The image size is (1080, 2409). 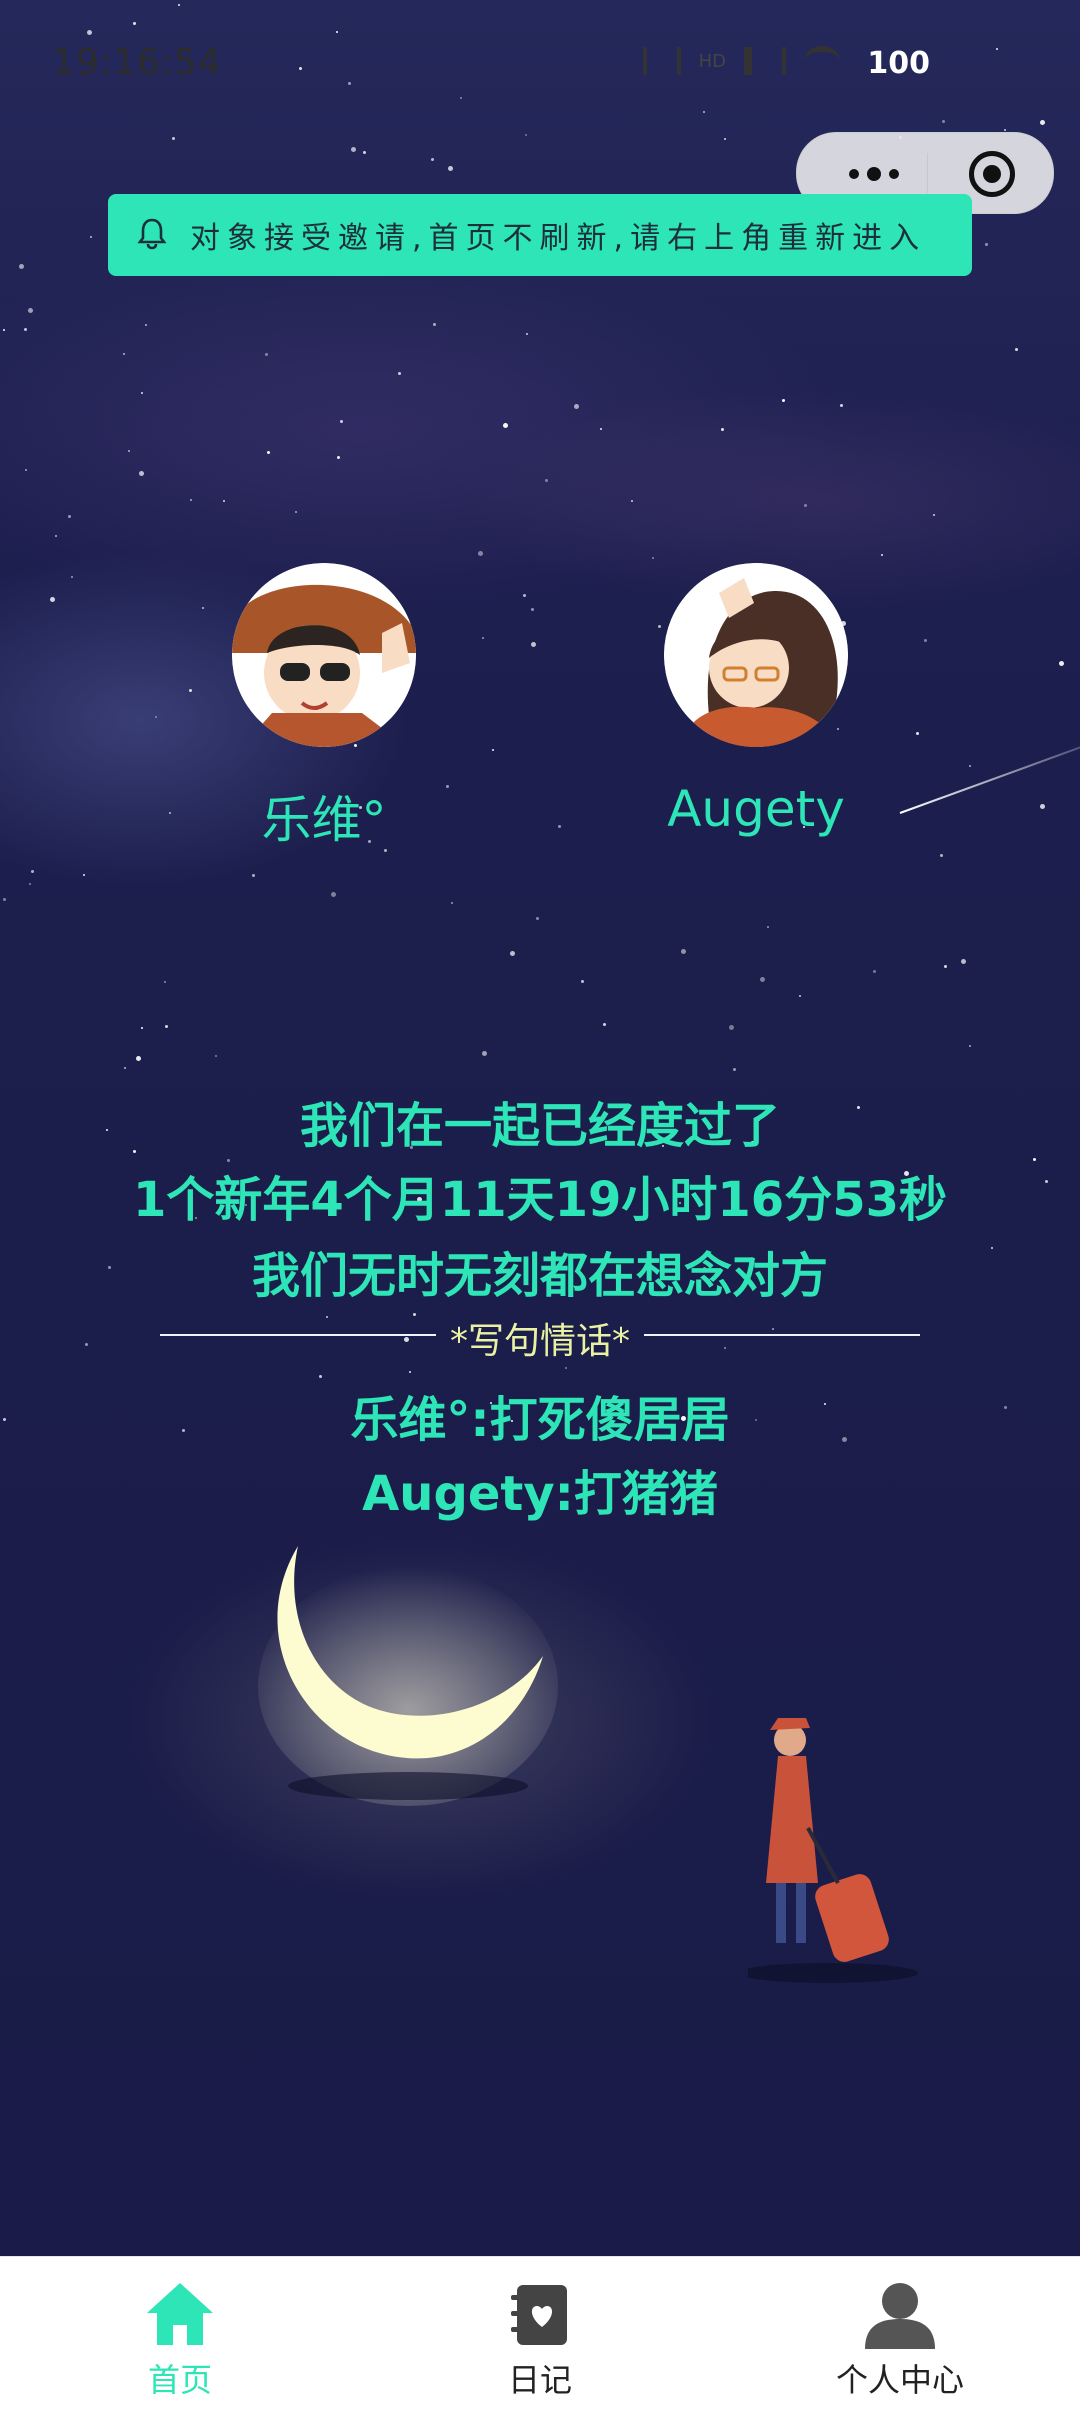 What do you see at coordinates (539, 1126) in the screenshot?
I see `together-heading: 我们在一起已经度过了` at bounding box center [539, 1126].